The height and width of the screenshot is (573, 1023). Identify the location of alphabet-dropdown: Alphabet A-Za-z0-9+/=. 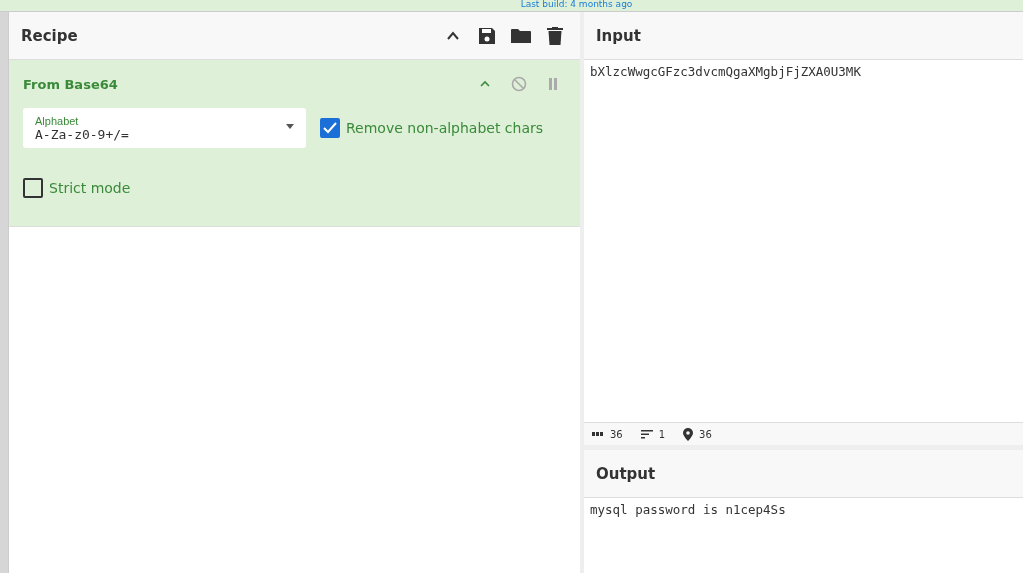
(164, 128).